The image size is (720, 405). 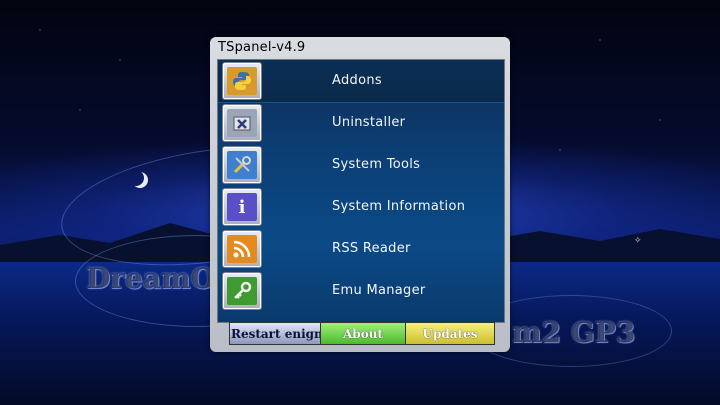 What do you see at coordinates (450, 333) in the screenshot?
I see `updates-button: Updates` at bounding box center [450, 333].